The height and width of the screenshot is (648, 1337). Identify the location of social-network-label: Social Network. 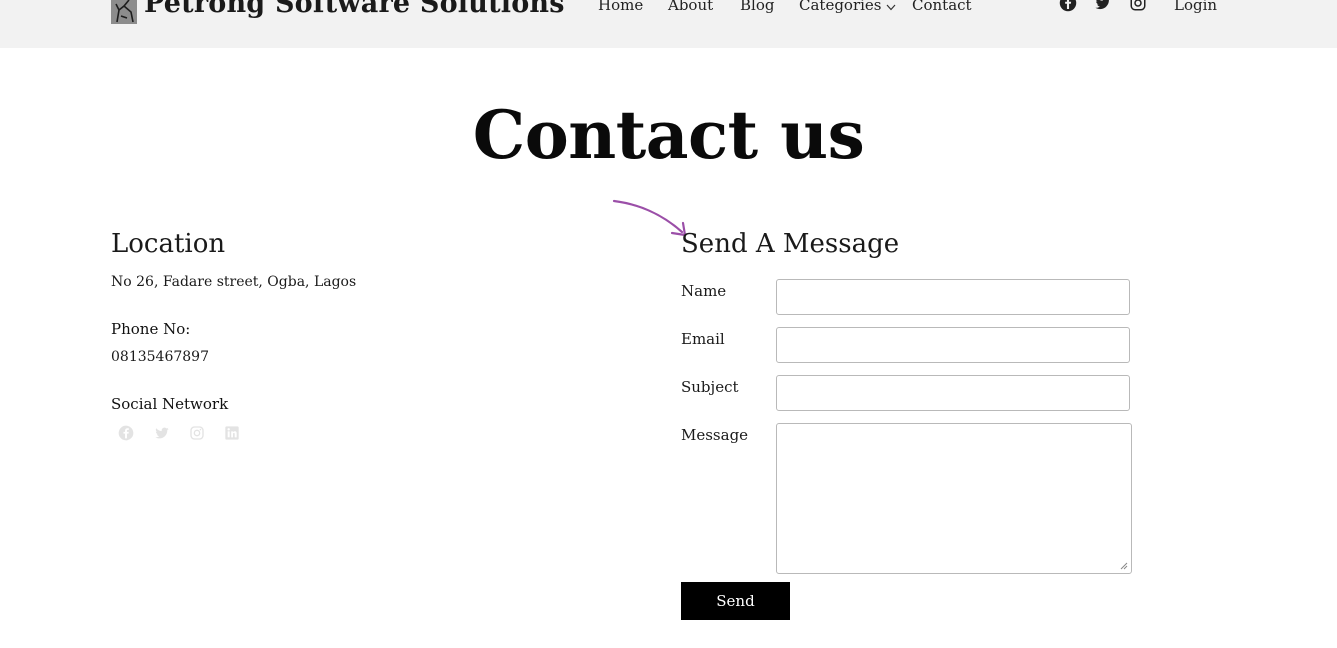
(170, 404).